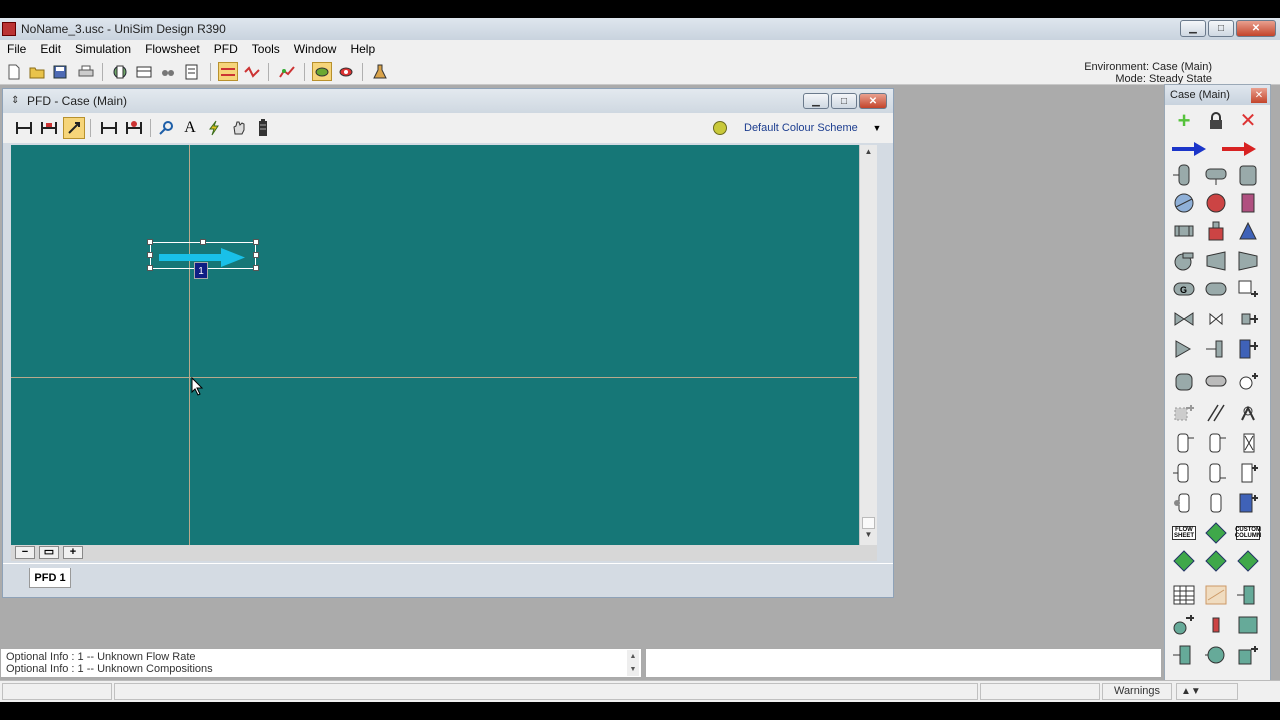  What do you see at coordinates (1184, 261) in the screenshot?
I see `pump-icon` at bounding box center [1184, 261].